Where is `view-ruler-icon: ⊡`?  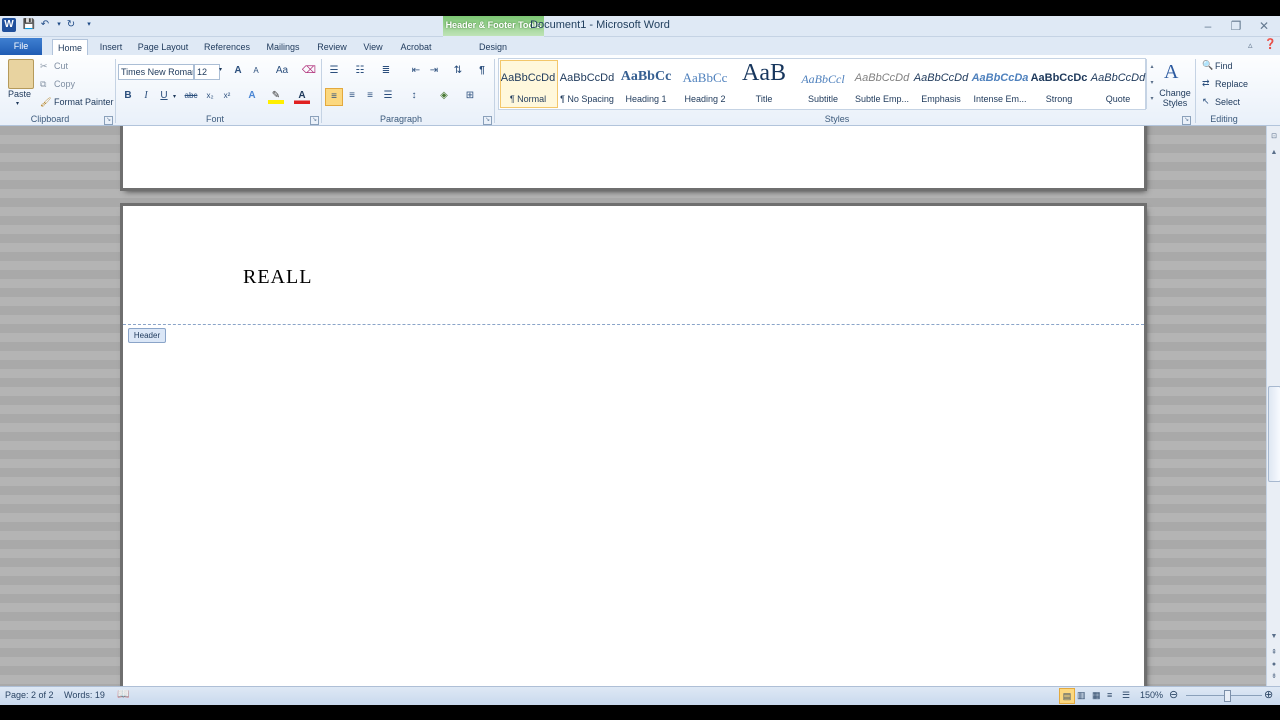 view-ruler-icon: ⊡ is located at coordinates (1274, 137).